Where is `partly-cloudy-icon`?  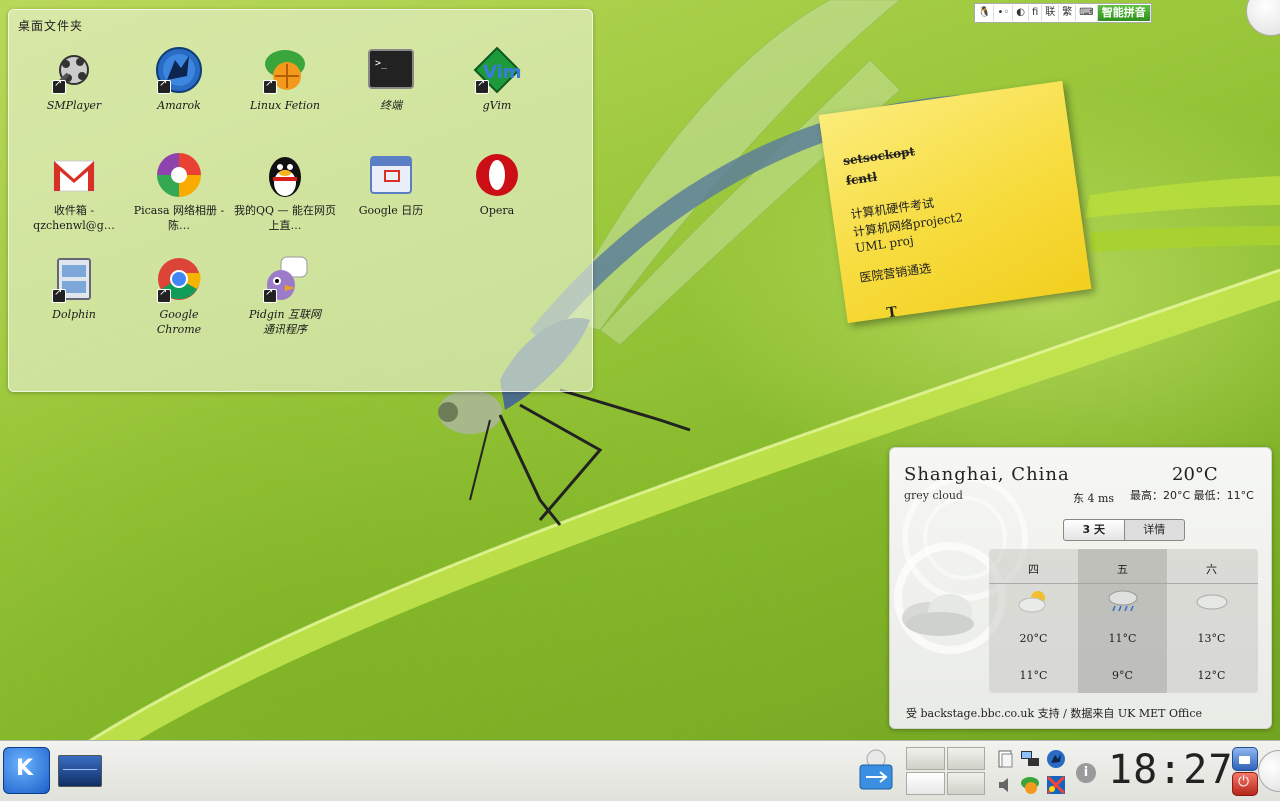
partly-cloudy-icon is located at coordinates (1032, 602).